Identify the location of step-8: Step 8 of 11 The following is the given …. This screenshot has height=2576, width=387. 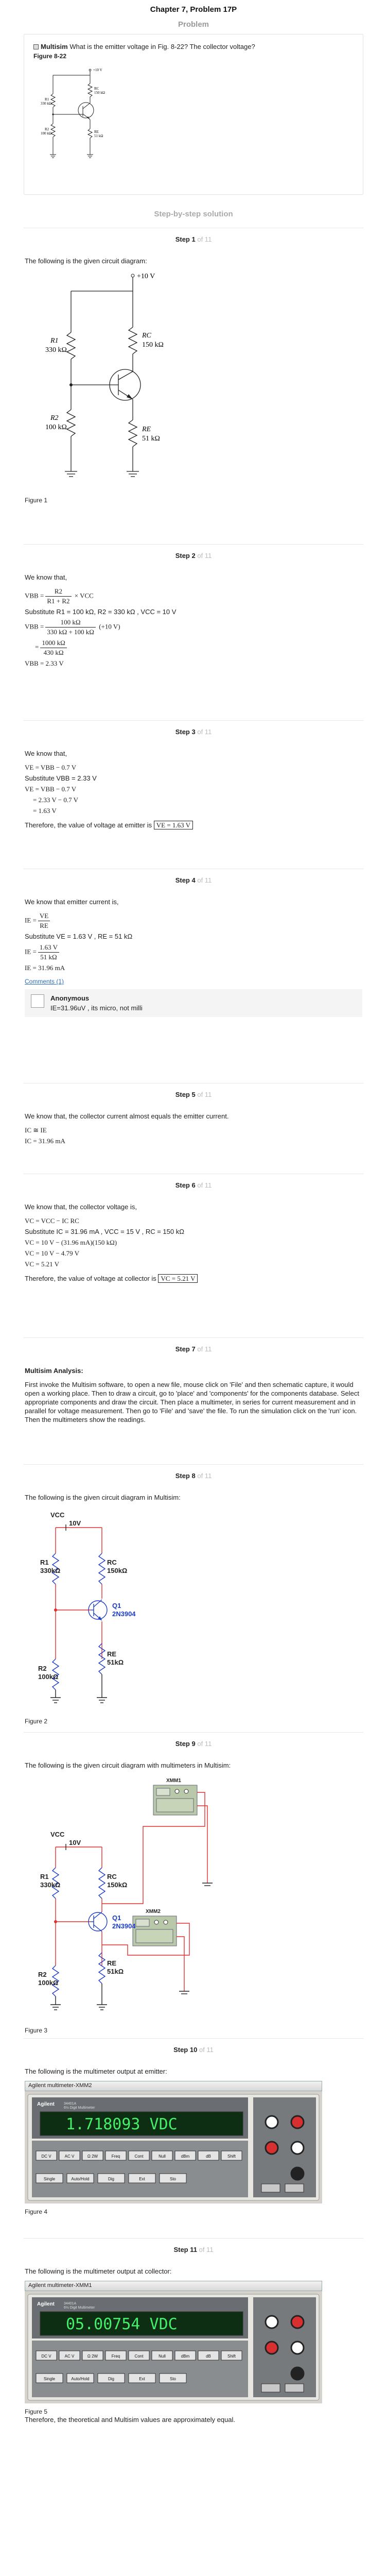
(193, 1598).